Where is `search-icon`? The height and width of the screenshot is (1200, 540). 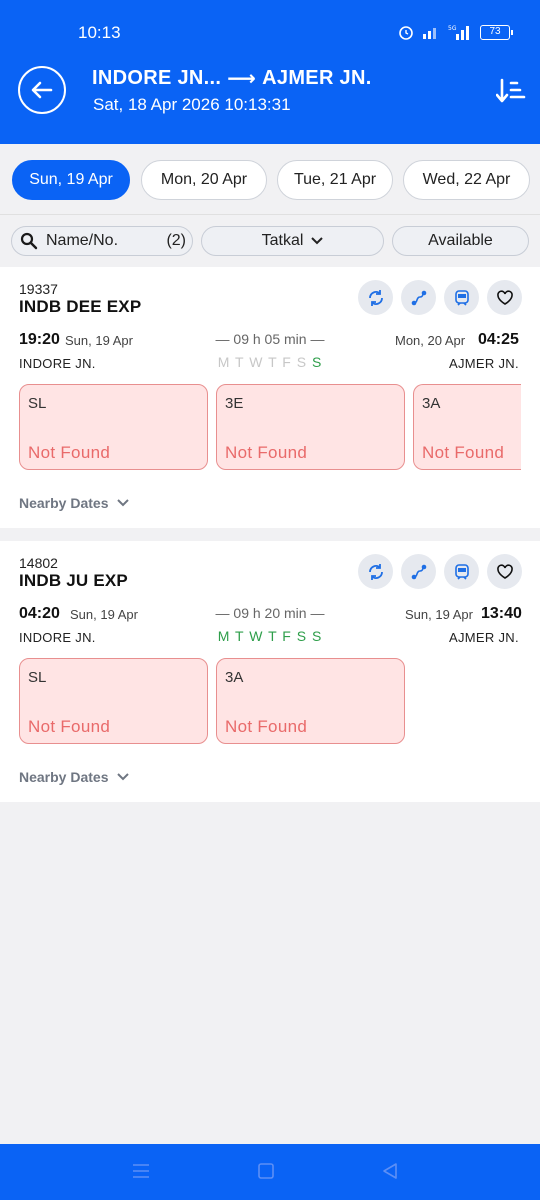
search-icon is located at coordinates (29, 241).